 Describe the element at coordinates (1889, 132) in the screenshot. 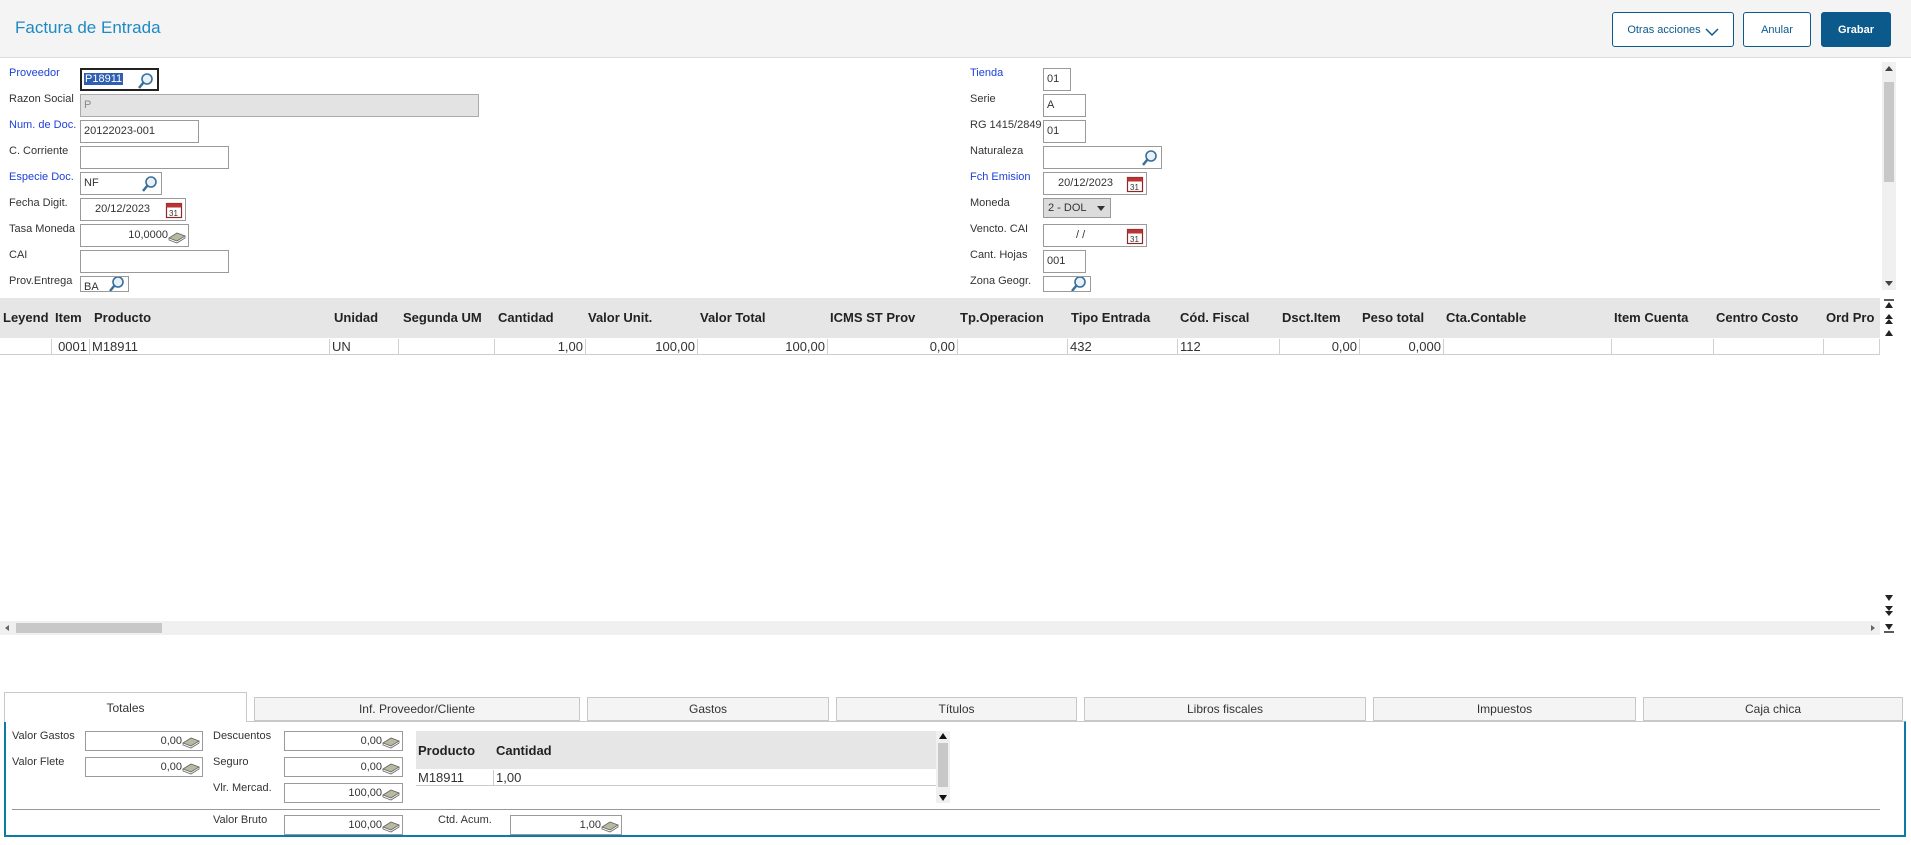

I see `form-scroll-thumb` at that location.